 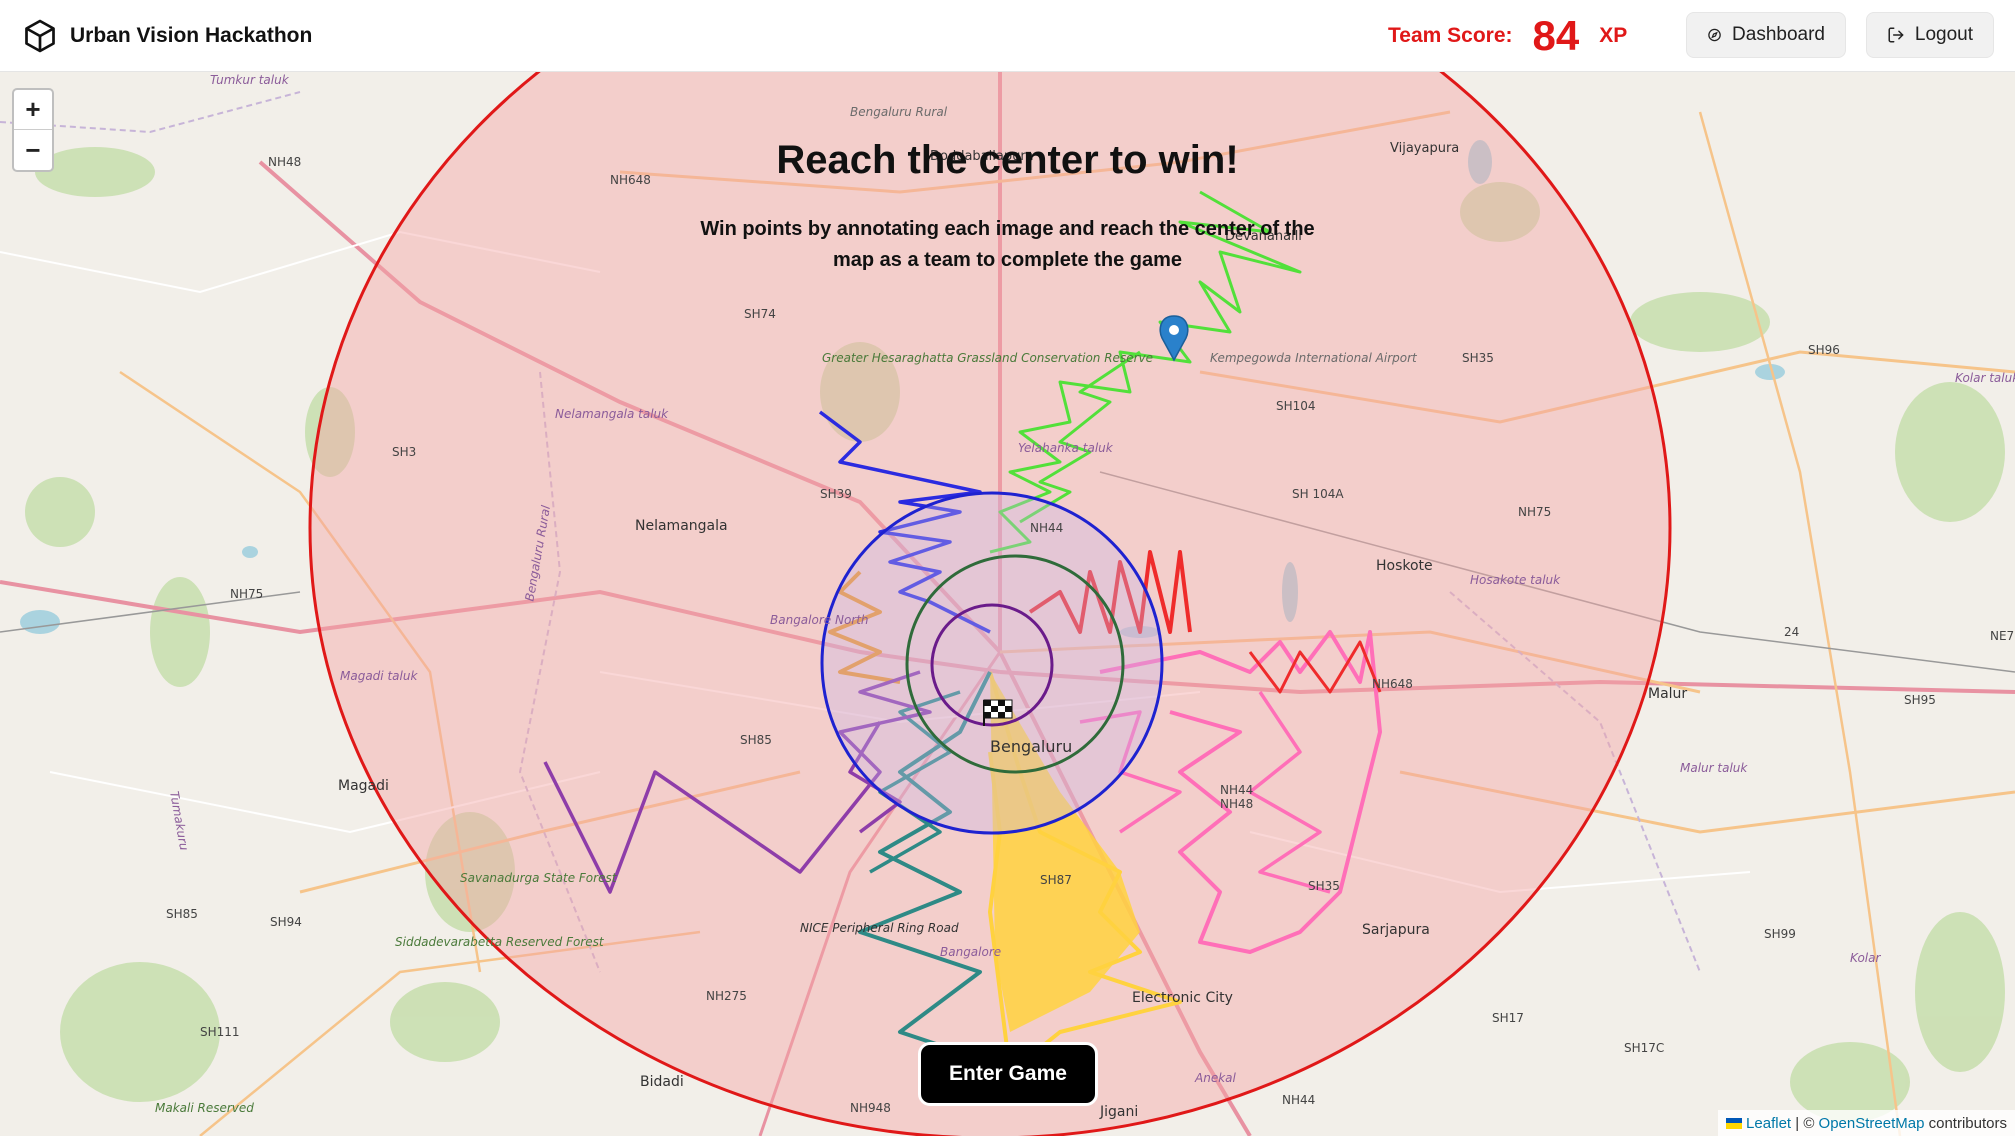 I want to click on road-label: 24, so click(x=1791, y=632).